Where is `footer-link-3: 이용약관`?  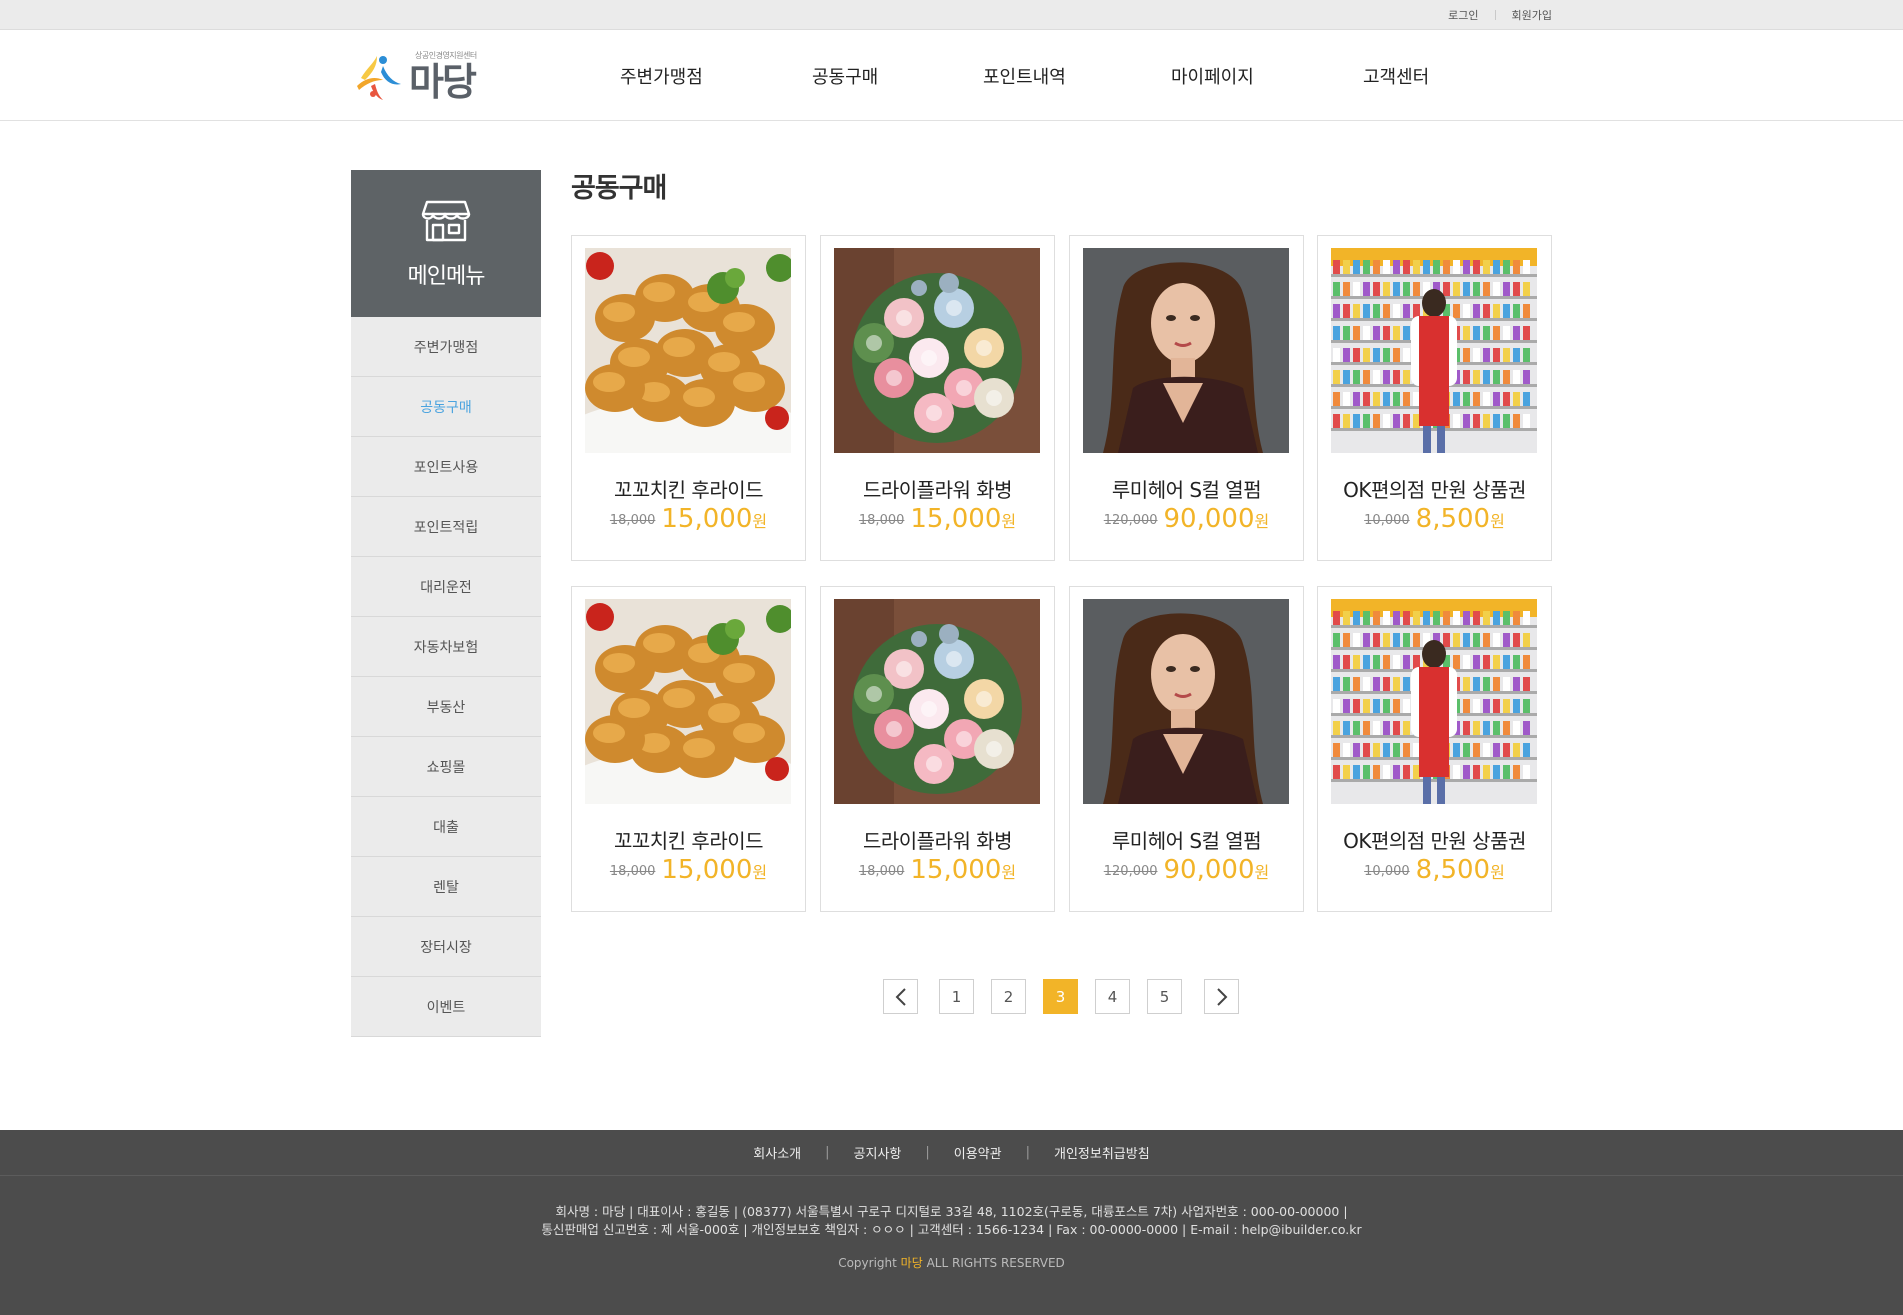
footer-link-3: 이용약관 is located at coordinates (978, 1152).